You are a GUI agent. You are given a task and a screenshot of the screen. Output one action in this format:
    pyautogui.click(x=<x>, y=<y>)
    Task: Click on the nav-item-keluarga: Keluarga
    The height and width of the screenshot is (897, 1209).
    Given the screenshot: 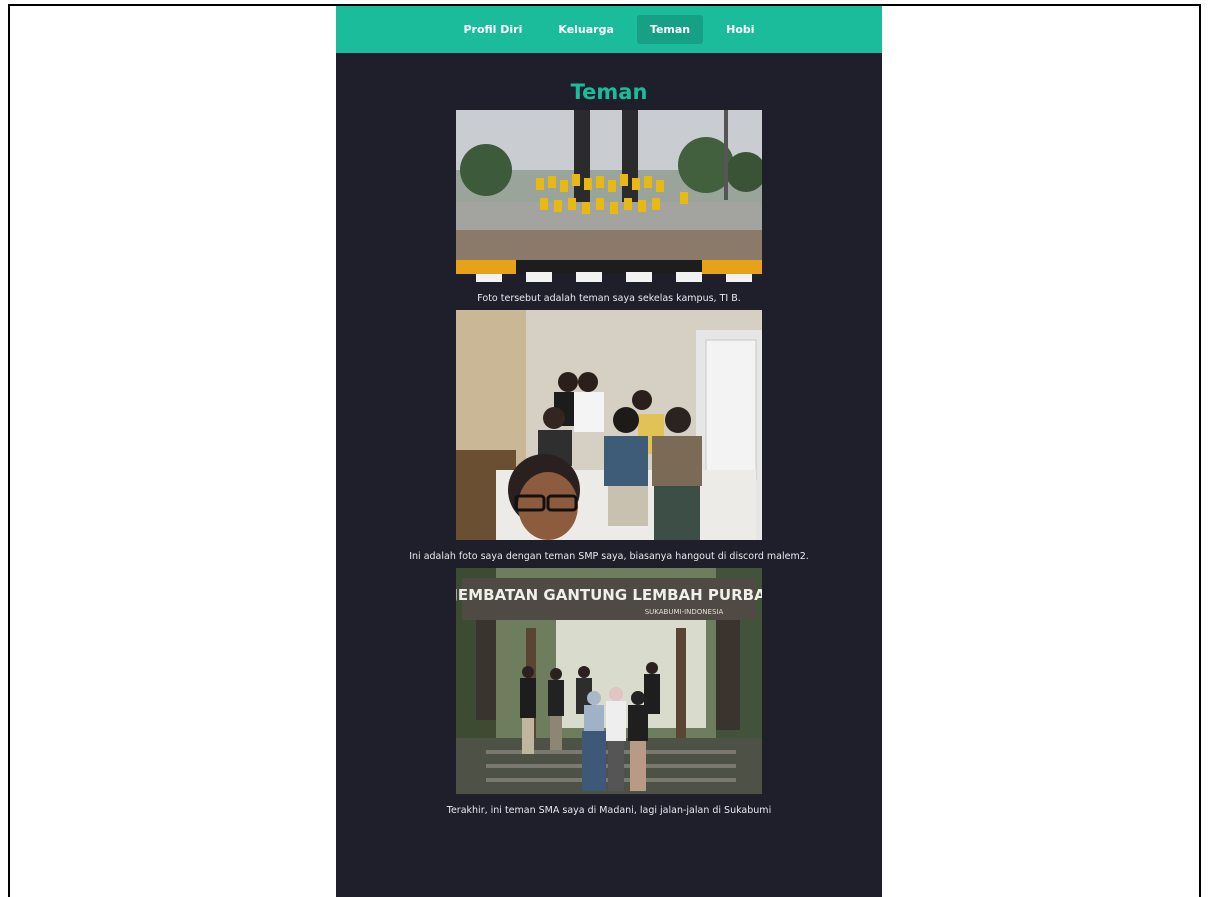 What is the action you would take?
    pyautogui.click(x=586, y=29)
    